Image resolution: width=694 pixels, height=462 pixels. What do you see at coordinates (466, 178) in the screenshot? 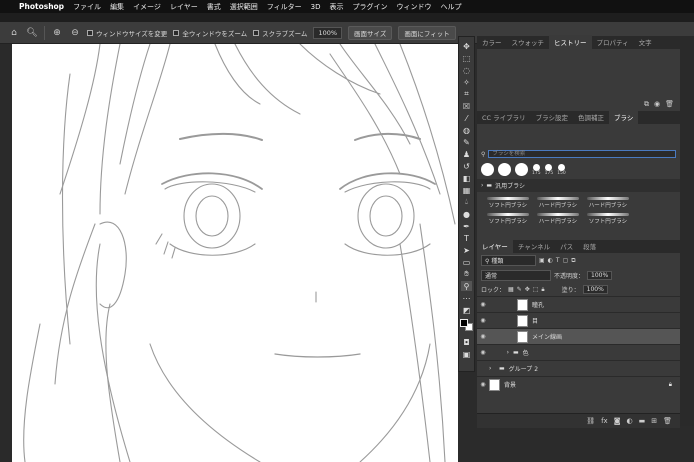
I see `eraser-tool-icon: ◧` at bounding box center [466, 178].